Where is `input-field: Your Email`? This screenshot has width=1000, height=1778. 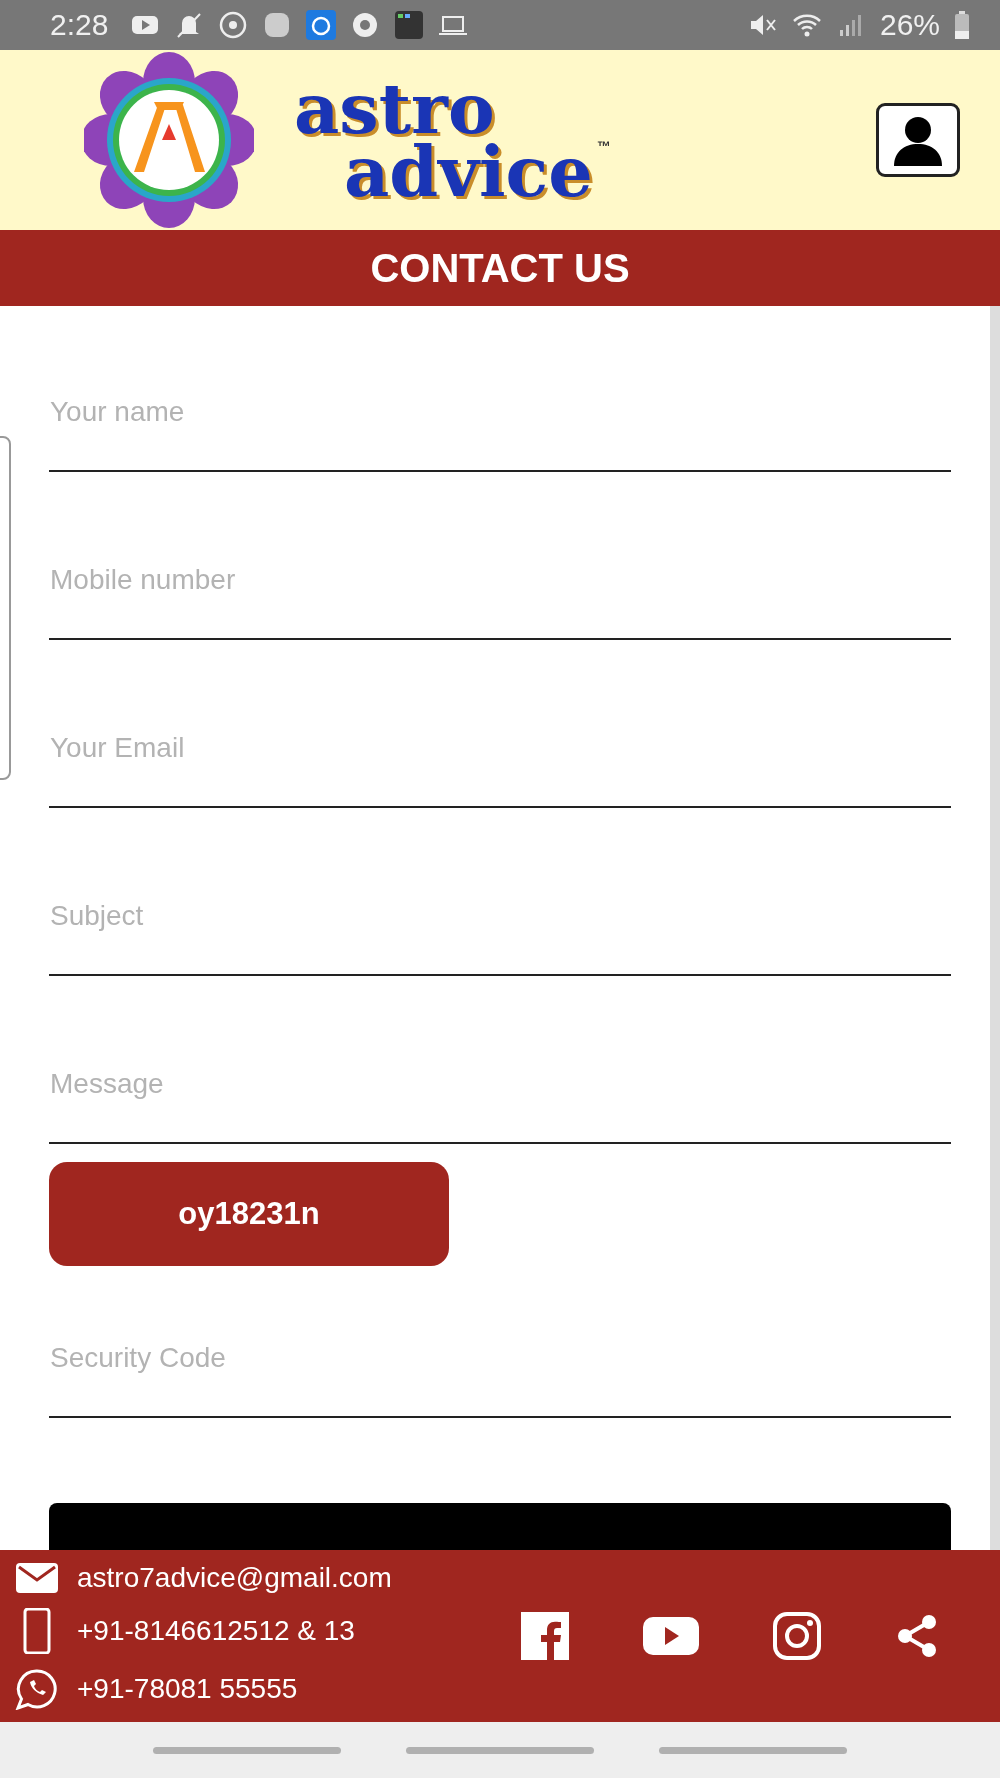 input-field: Your Email is located at coordinates (500, 761).